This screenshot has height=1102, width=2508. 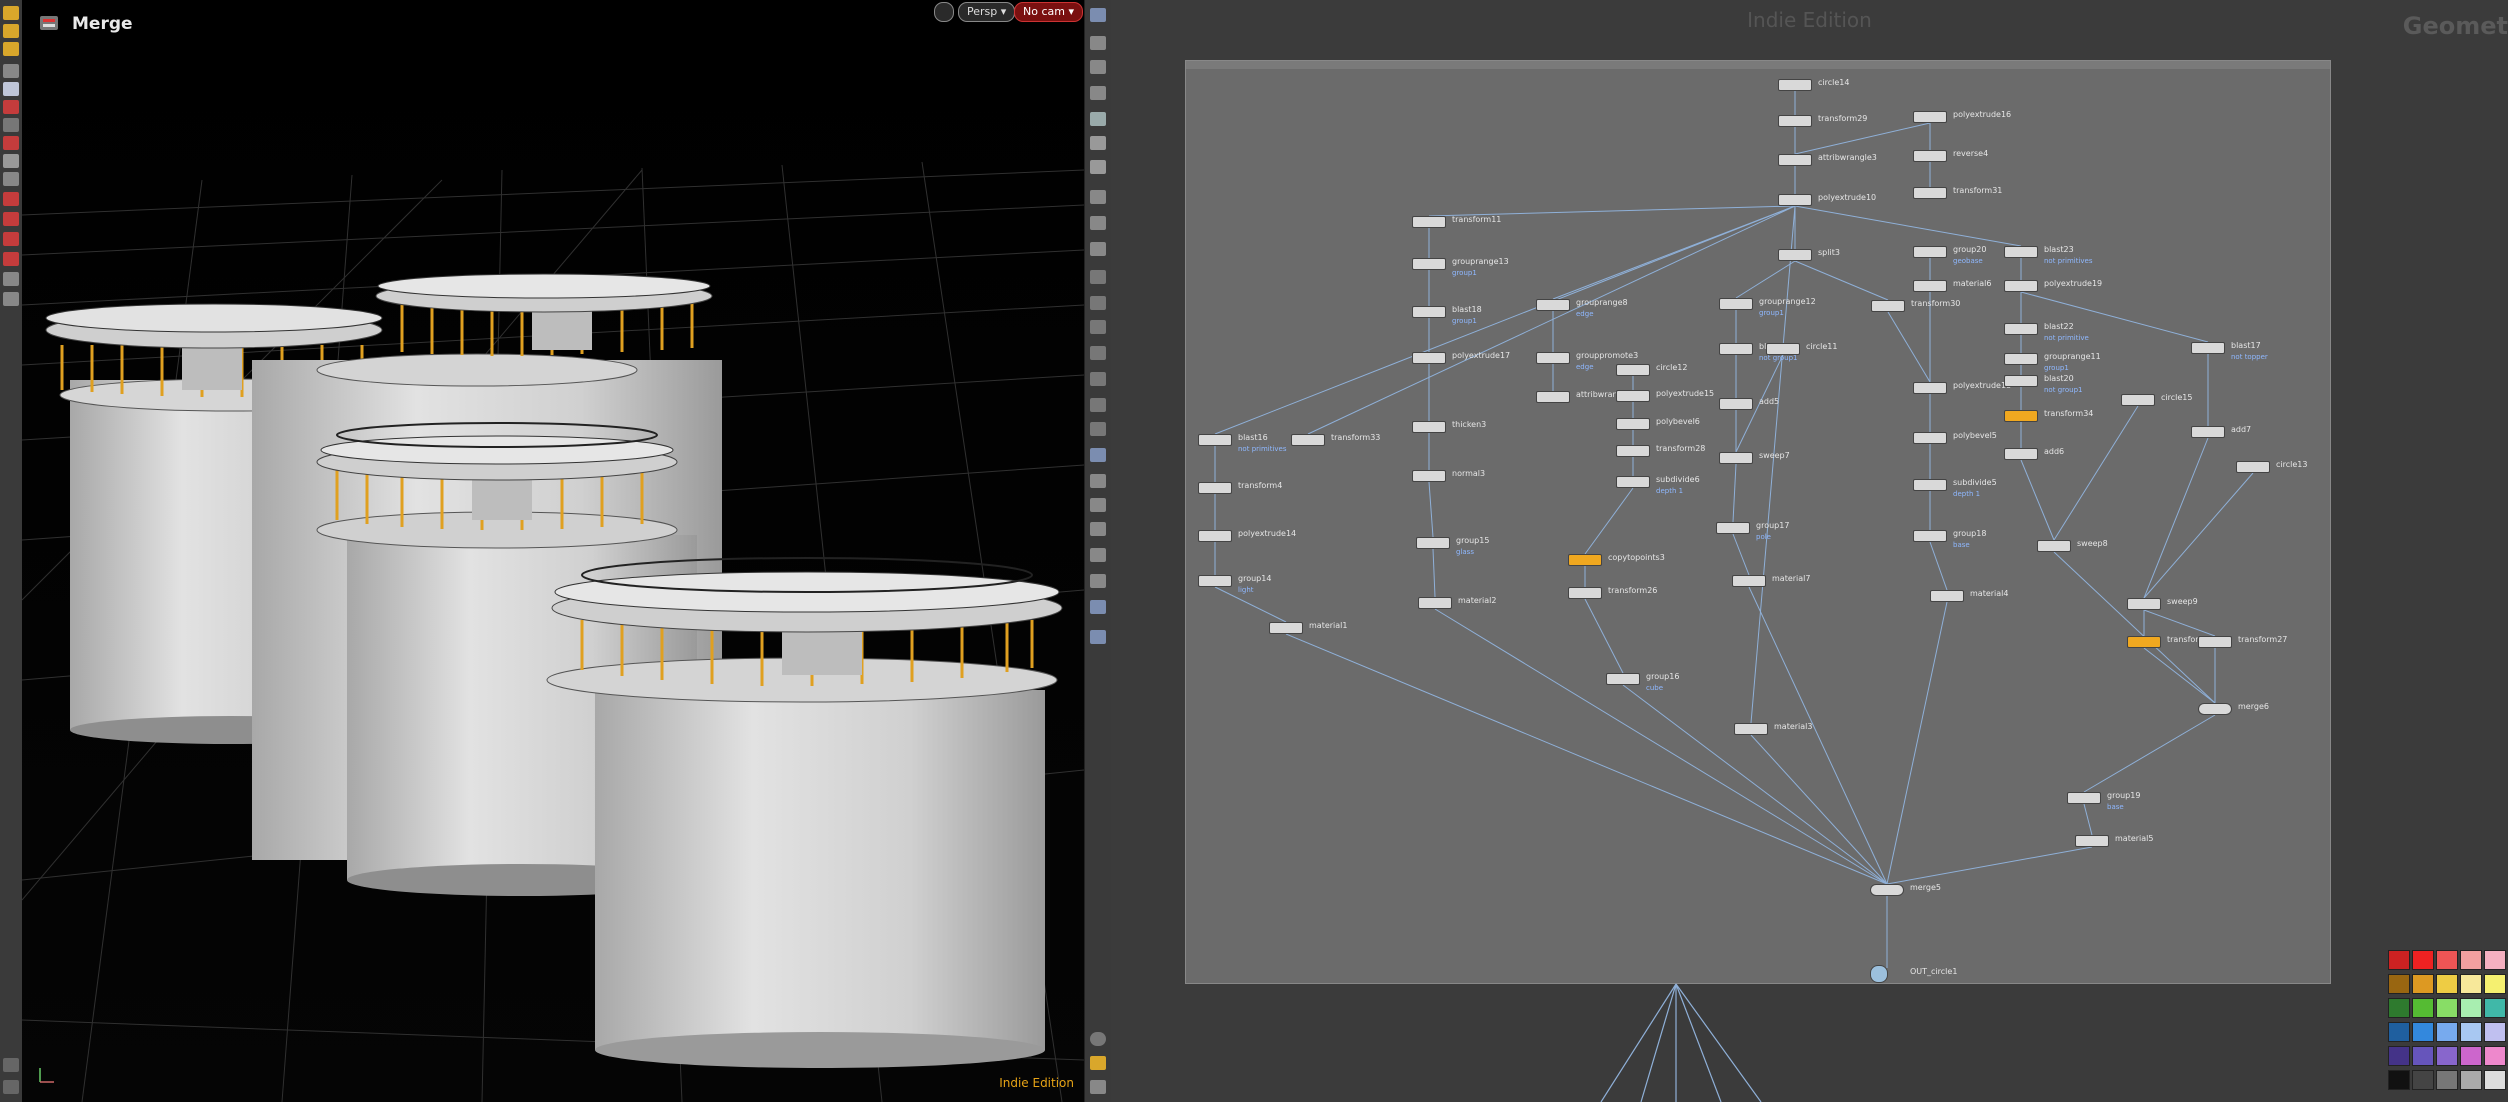 I want to click on headlight-icon, so click(x=1098, y=167).